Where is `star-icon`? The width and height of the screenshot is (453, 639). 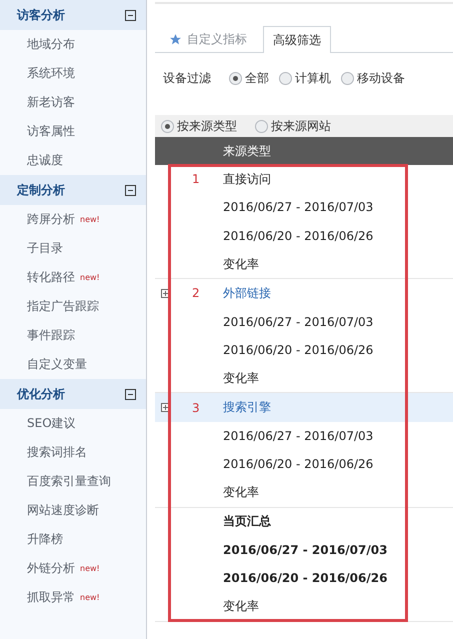 star-icon is located at coordinates (175, 39).